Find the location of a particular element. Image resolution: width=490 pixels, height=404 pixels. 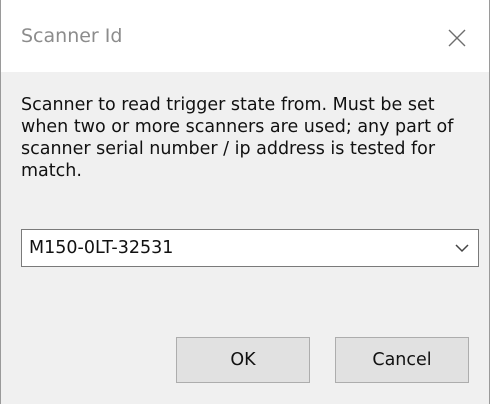

scanner-select-value: M150-0LT-32531 is located at coordinates (101, 248).